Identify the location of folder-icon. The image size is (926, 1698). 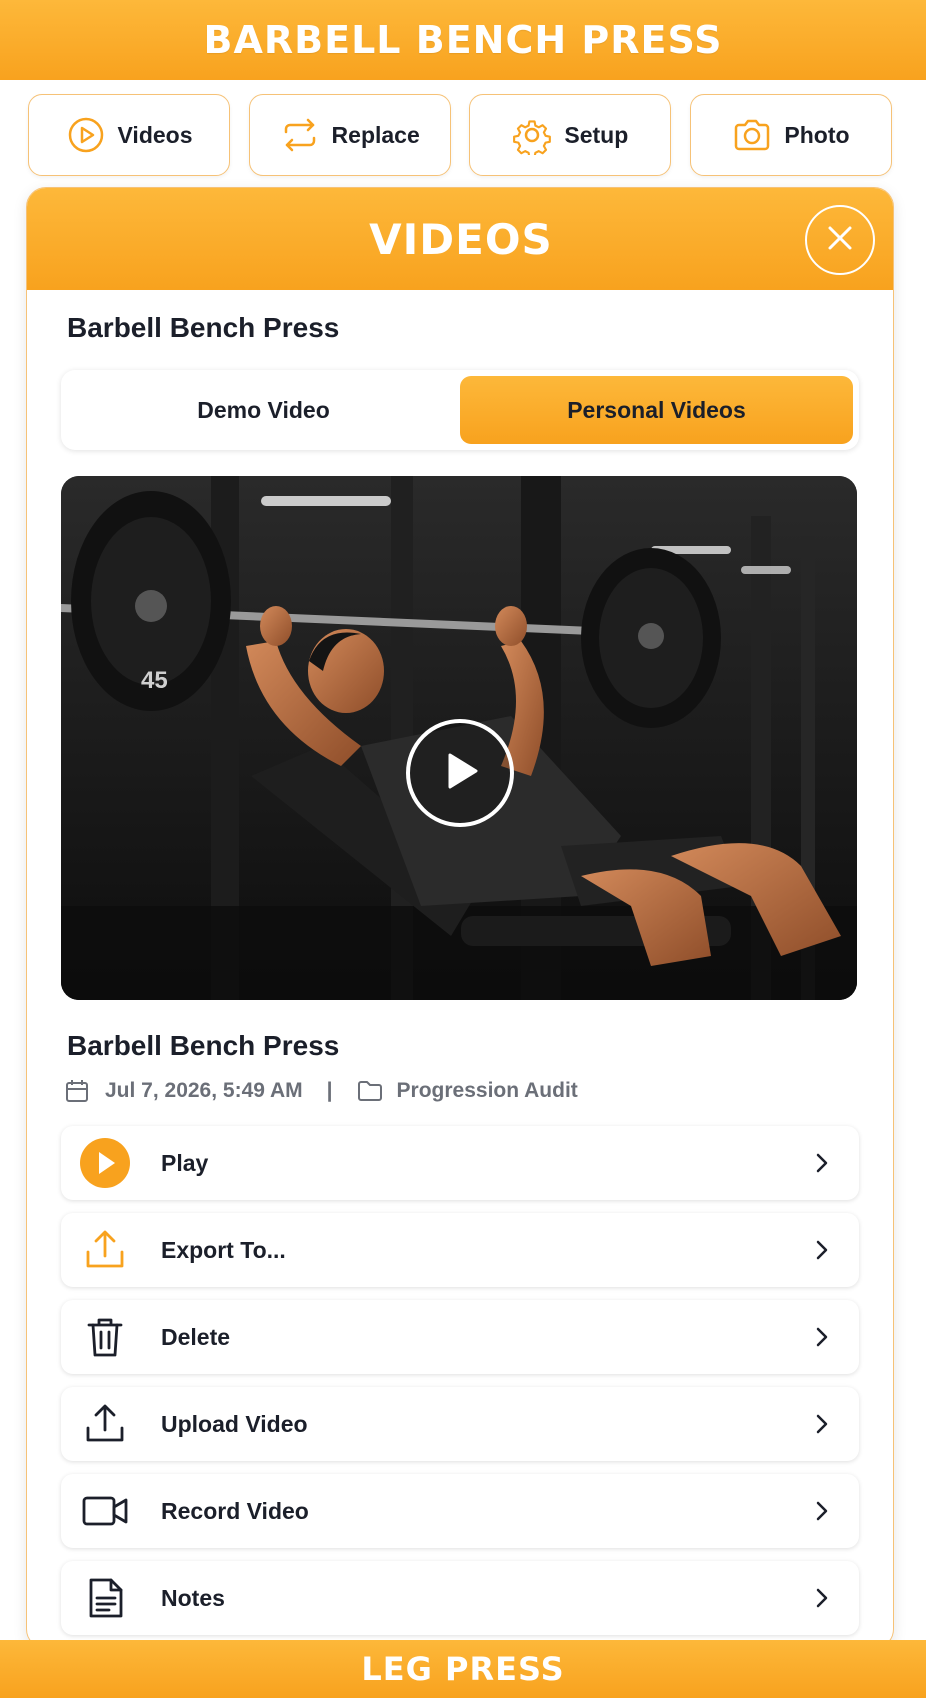
(370, 1091).